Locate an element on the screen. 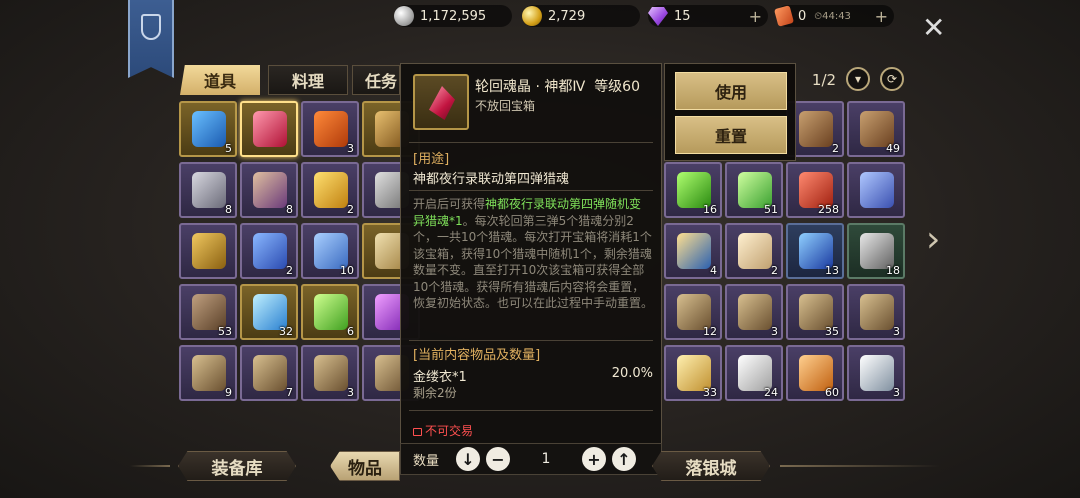 Image resolution: width=1080 pixels, height=498 pixels. inventory-slot: 51 is located at coordinates (754, 190).